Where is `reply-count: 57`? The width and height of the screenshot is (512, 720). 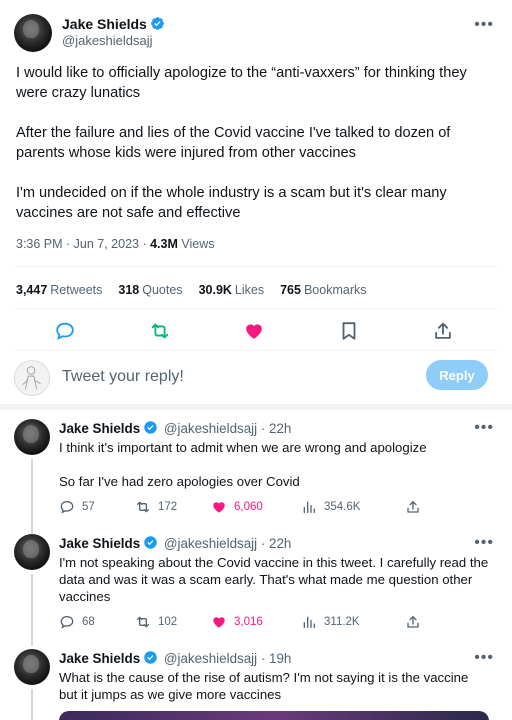 reply-count: 57 is located at coordinates (97, 507).